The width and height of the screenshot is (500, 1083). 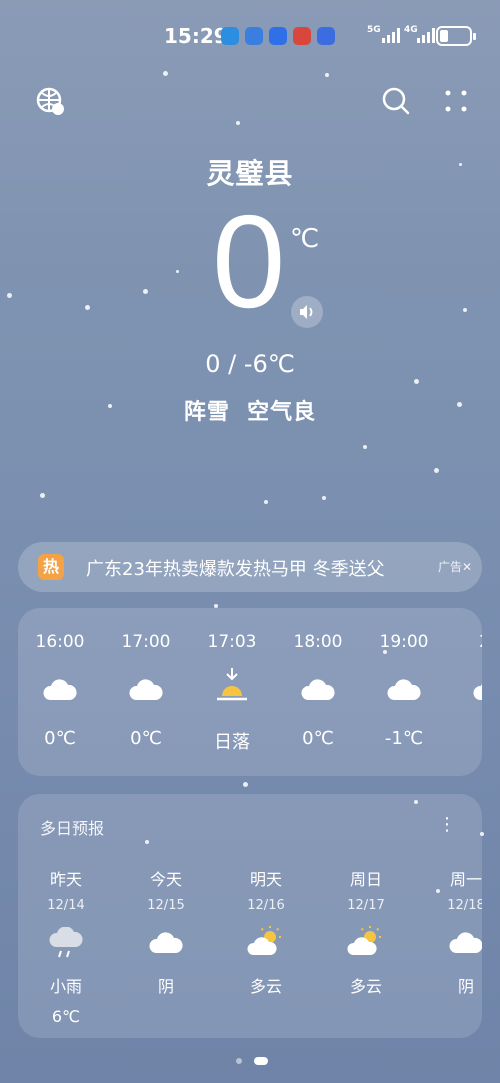 What do you see at coordinates (261, 1061) in the screenshot?
I see `page-indicator-active` at bounding box center [261, 1061].